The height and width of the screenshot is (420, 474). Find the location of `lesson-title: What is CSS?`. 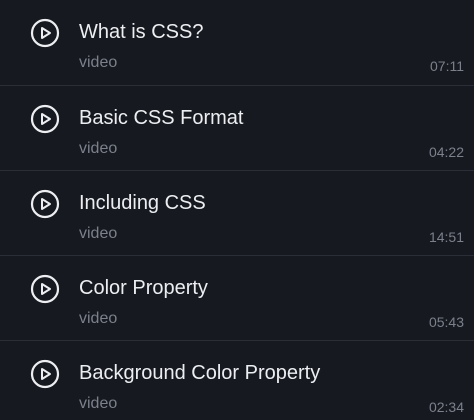

lesson-title: What is CSS? is located at coordinates (141, 32).